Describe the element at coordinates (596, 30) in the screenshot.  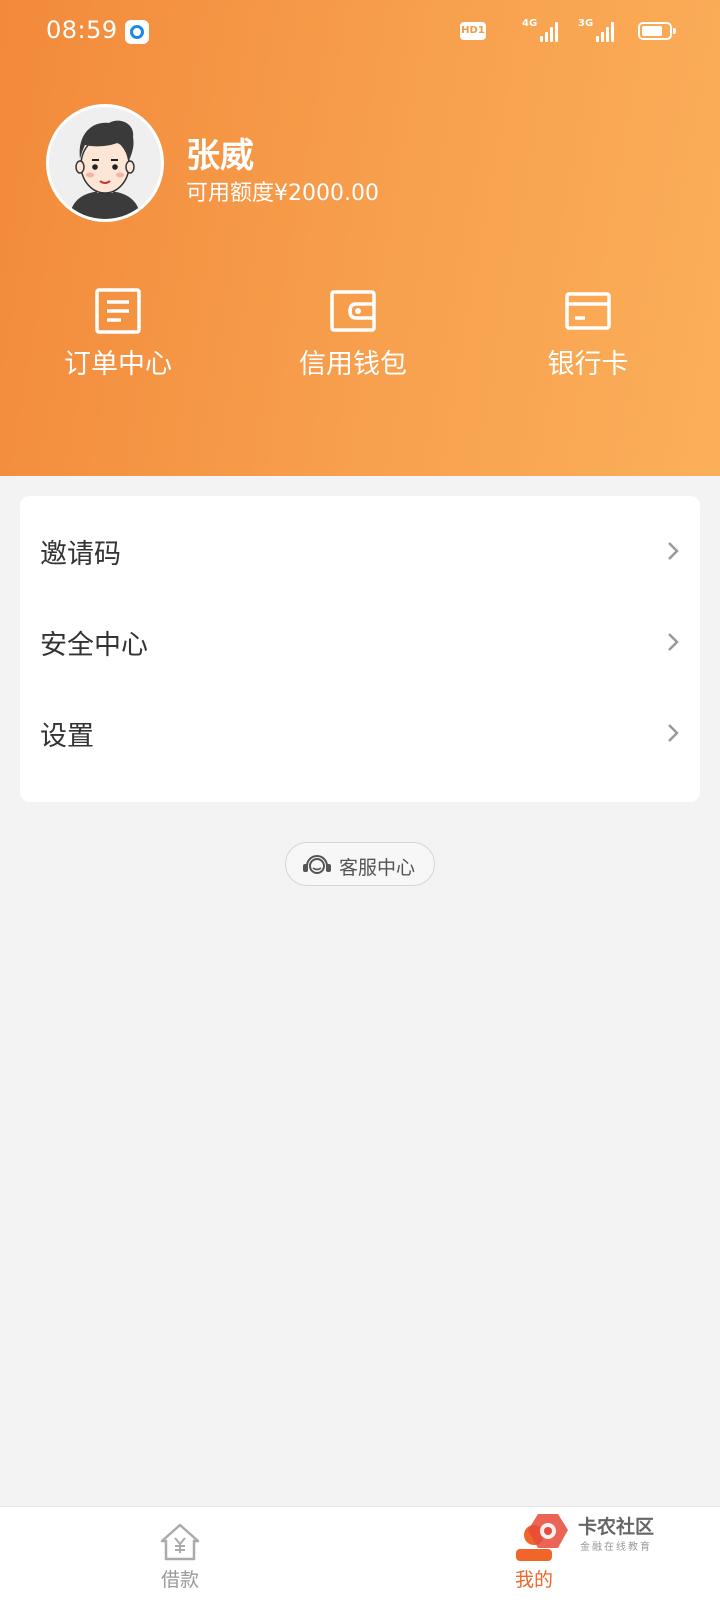
I see `signal-icon: 3G` at that location.